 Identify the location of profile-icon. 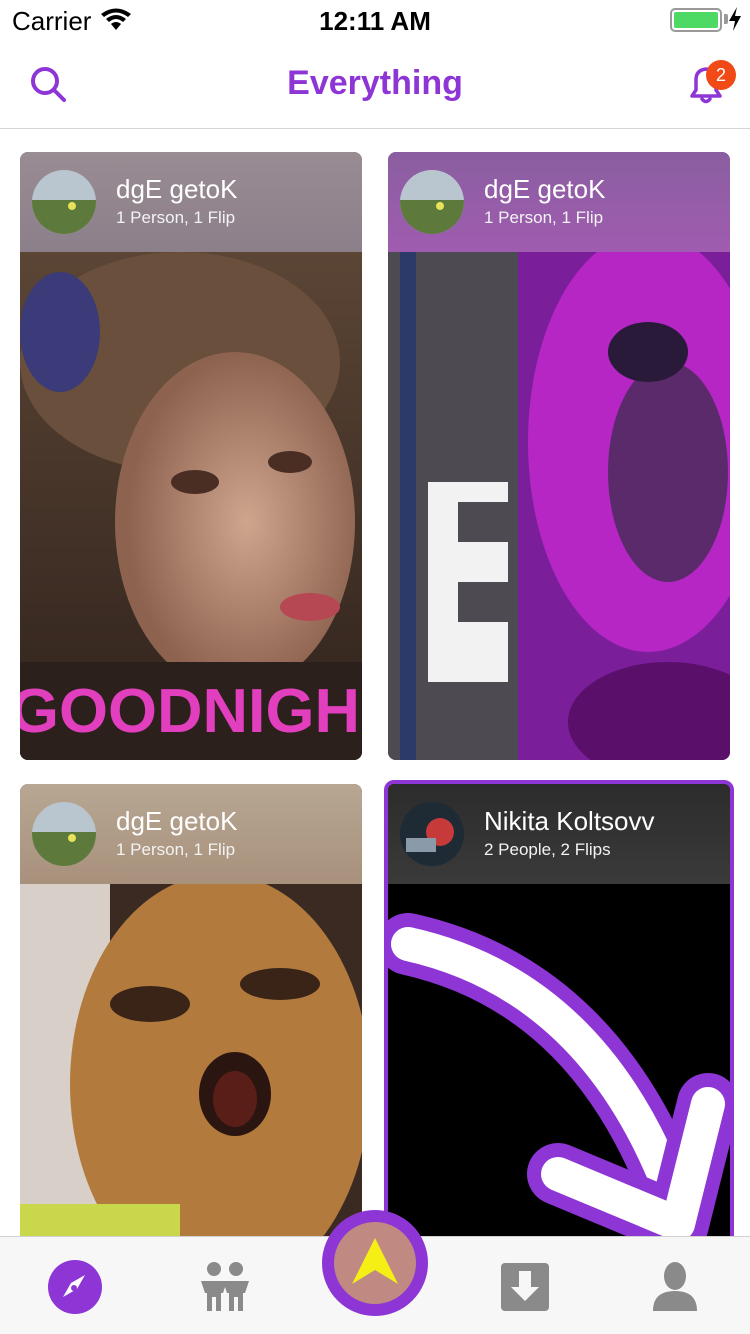
(675, 1287).